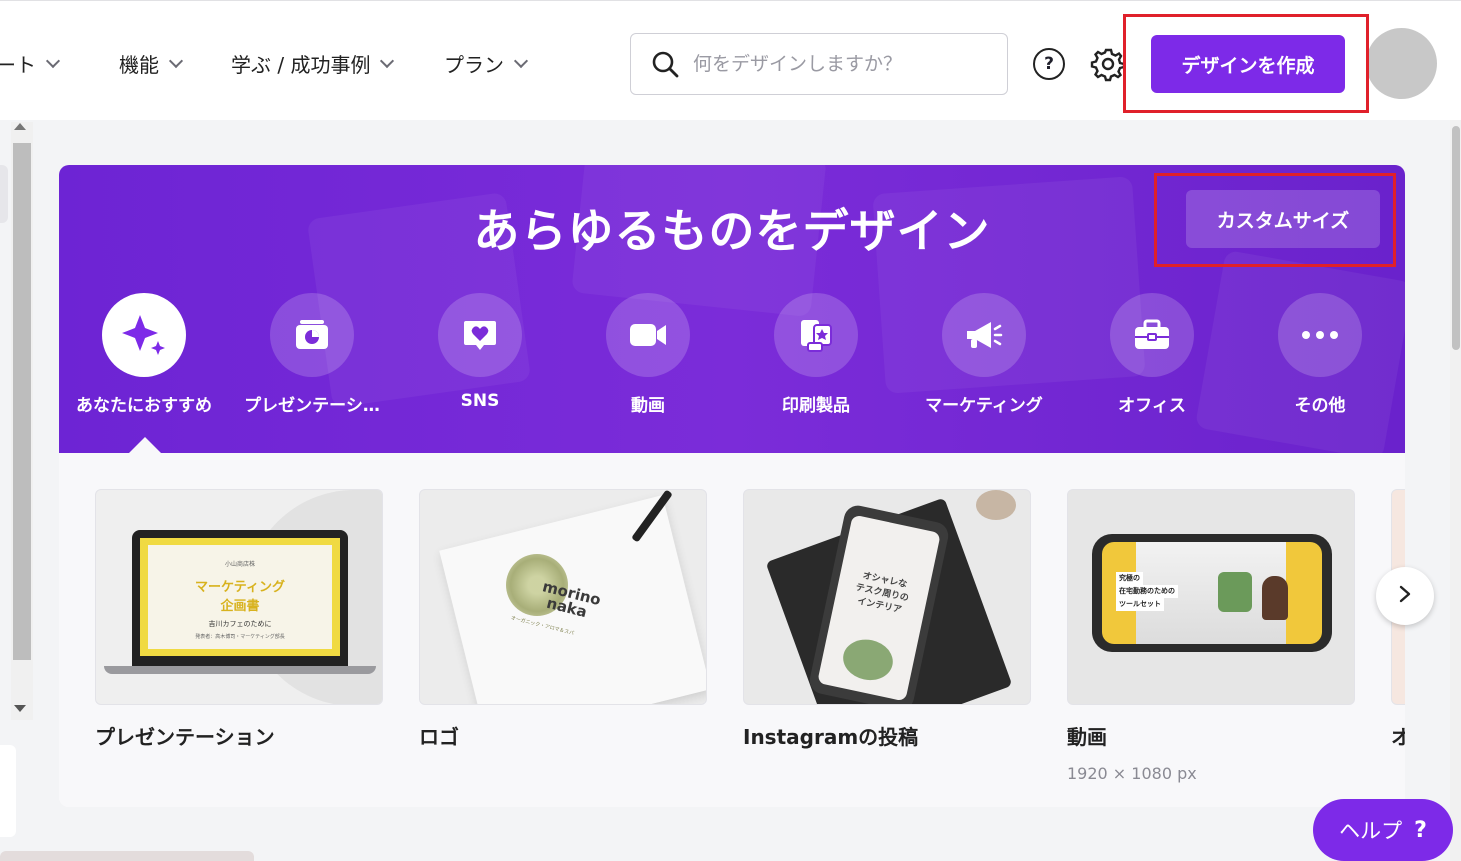 Image resolution: width=1461 pixels, height=861 pixels. What do you see at coordinates (648, 406) in the screenshot?
I see `category-label: 動画` at bounding box center [648, 406].